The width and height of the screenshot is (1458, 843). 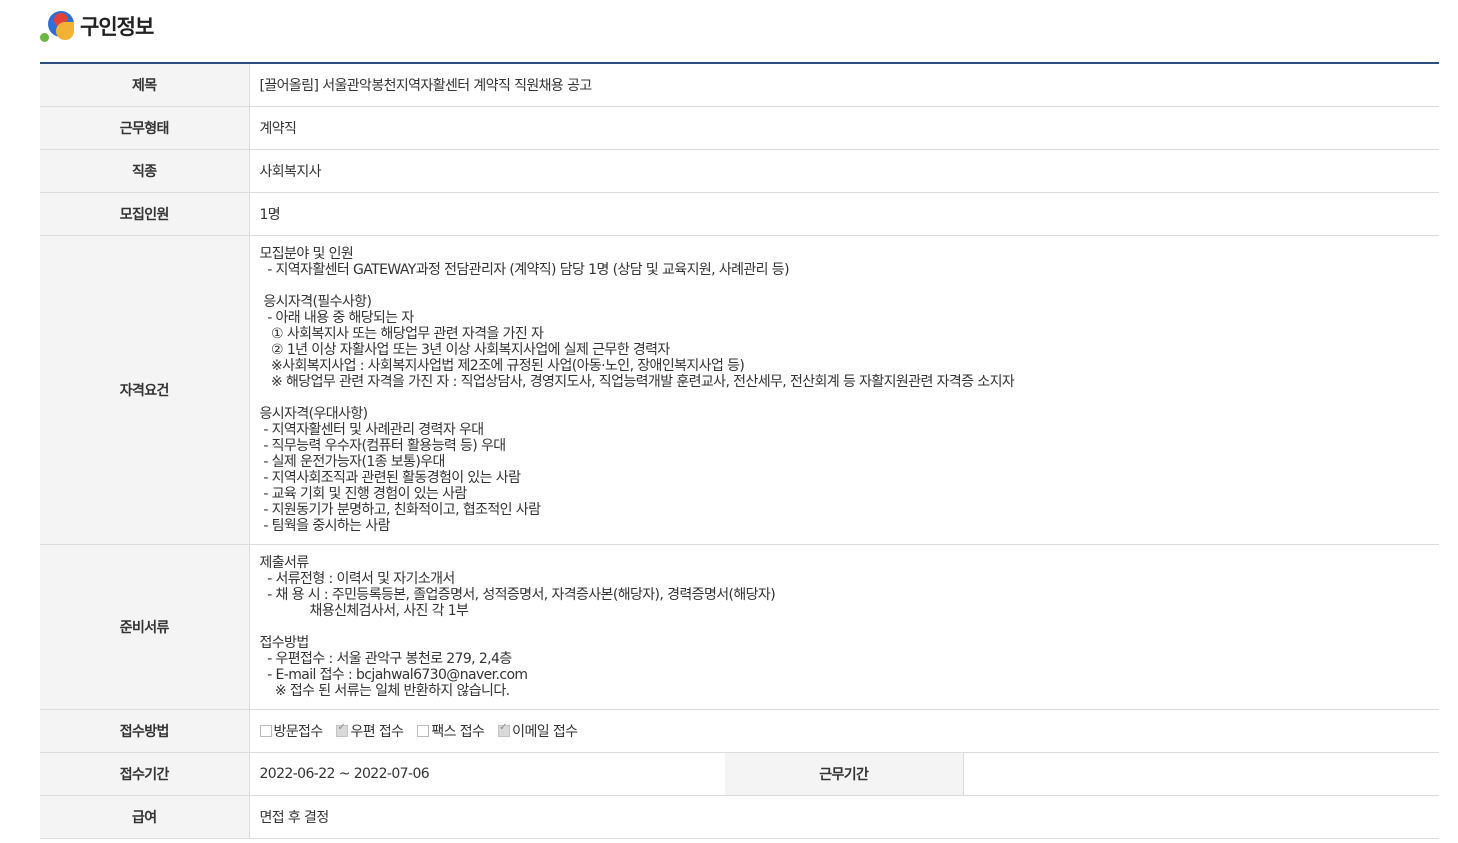 What do you see at coordinates (145, 128) in the screenshot?
I see `work-type-label: 근무형태` at bounding box center [145, 128].